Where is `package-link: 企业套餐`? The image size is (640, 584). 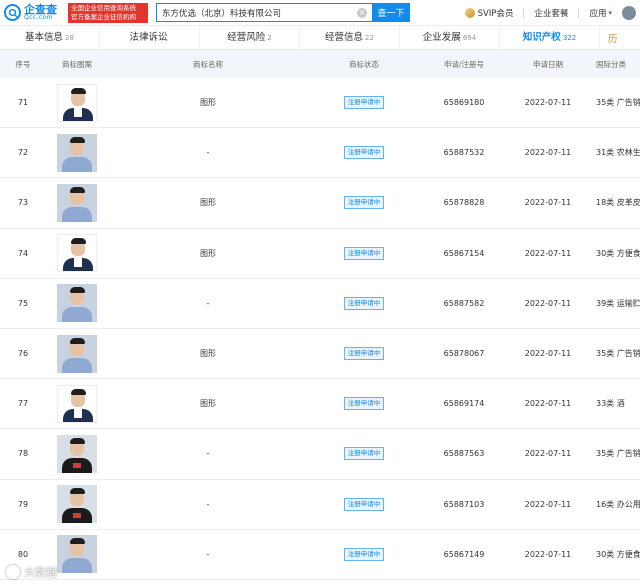
package-link: 企业套餐 is located at coordinates (551, 13).